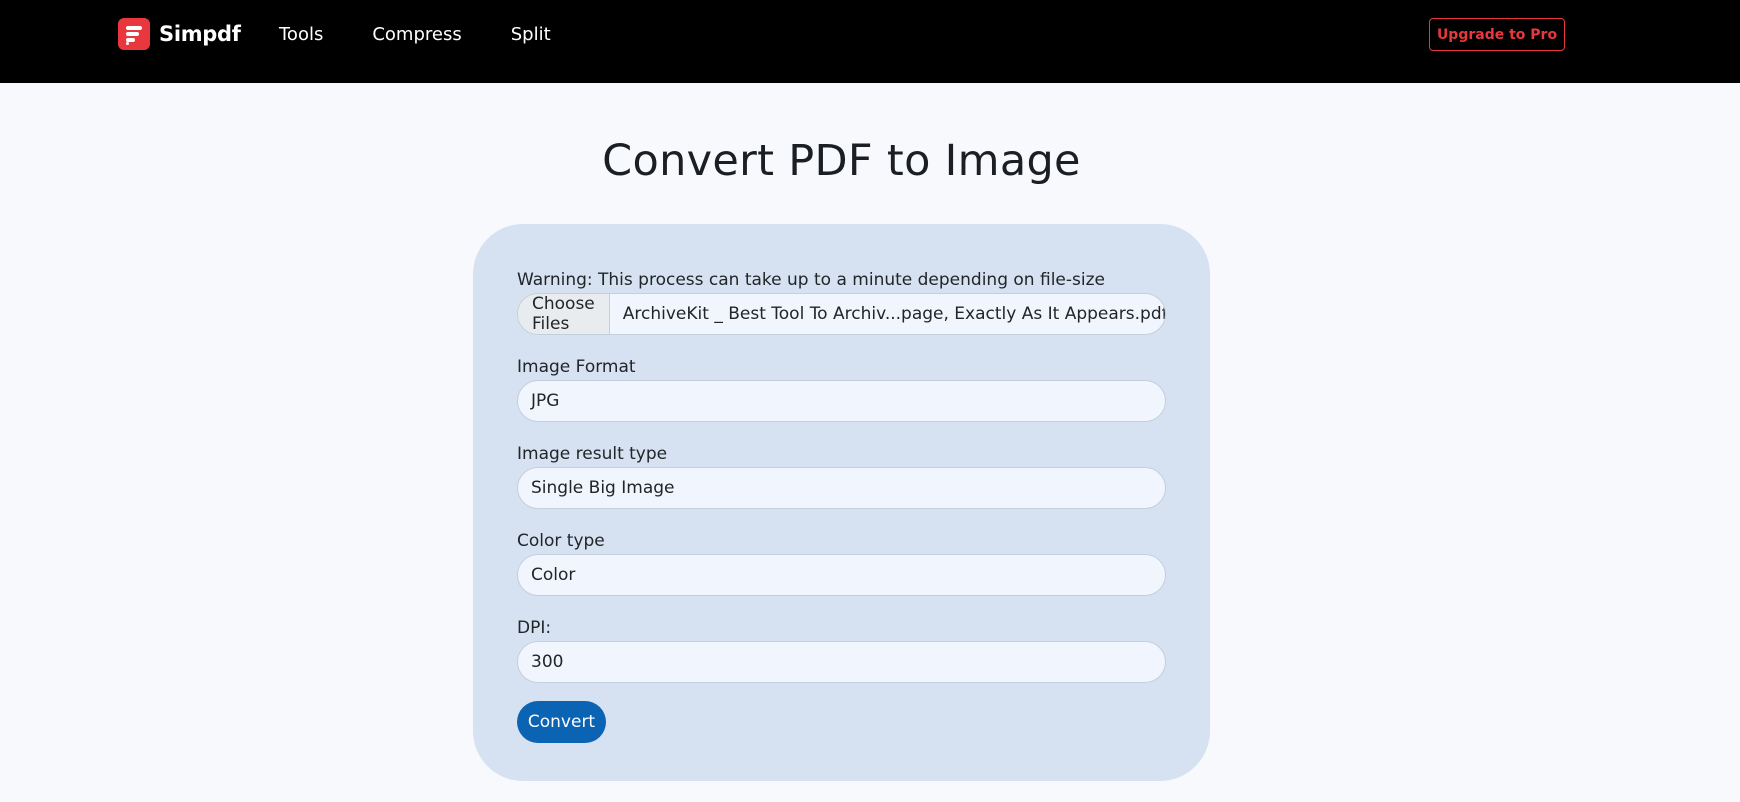  What do you see at coordinates (200, 34) in the screenshot?
I see `brand-name: Simpdf` at bounding box center [200, 34].